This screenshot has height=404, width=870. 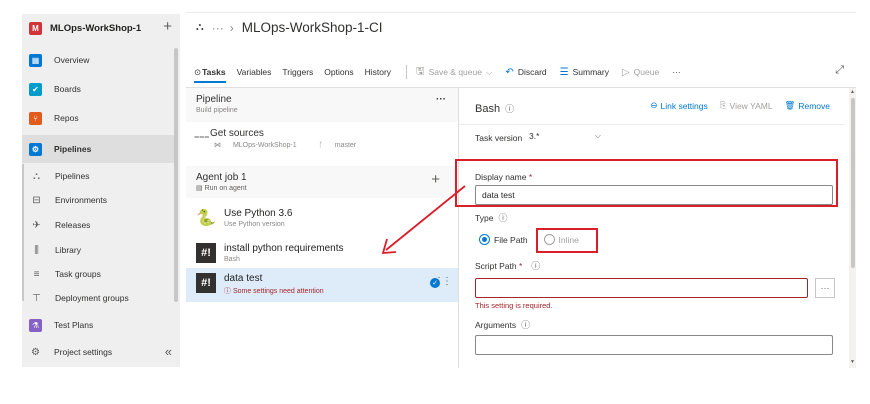 What do you see at coordinates (322, 255) in the screenshot?
I see `task-item-install-requirements: #! install python requirements Bash` at bounding box center [322, 255].